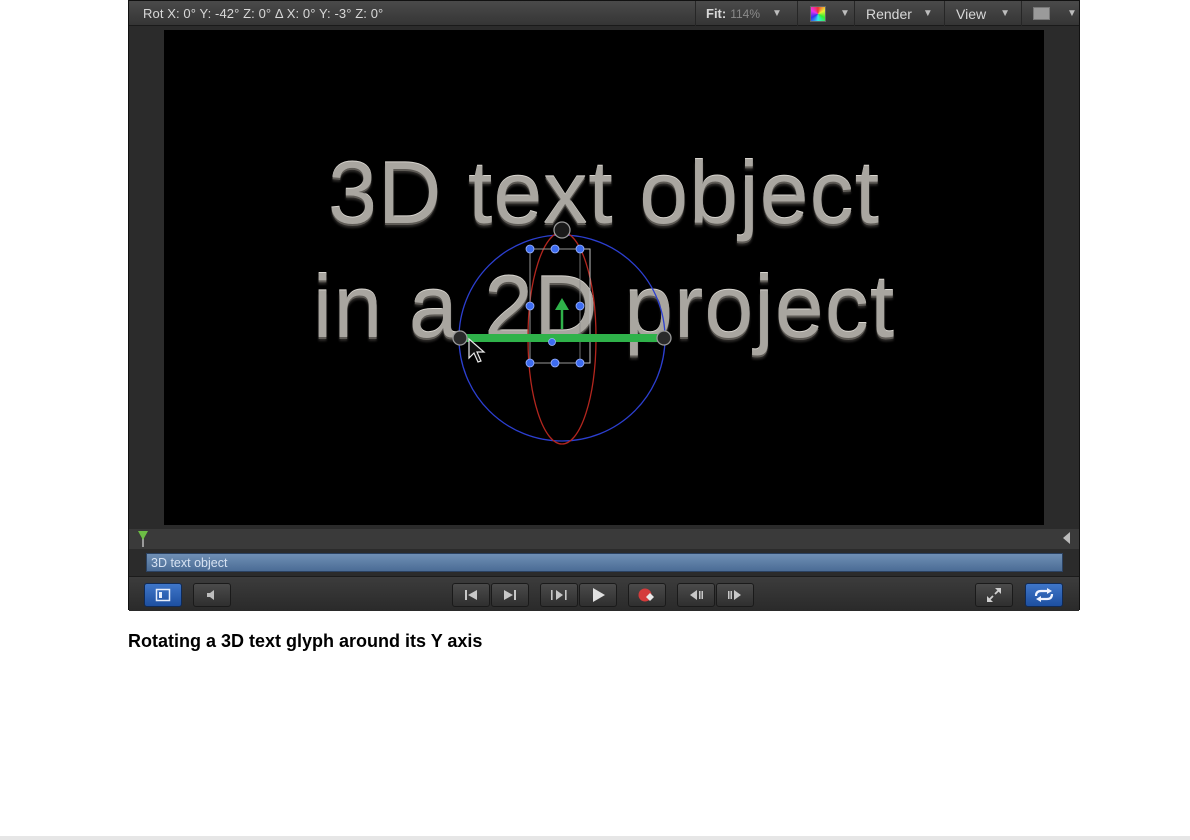 This screenshot has height=840, width=1190. Describe the element at coordinates (1055, 13) in the screenshot. I see `view-layout-dropdown: ▼` at that location.